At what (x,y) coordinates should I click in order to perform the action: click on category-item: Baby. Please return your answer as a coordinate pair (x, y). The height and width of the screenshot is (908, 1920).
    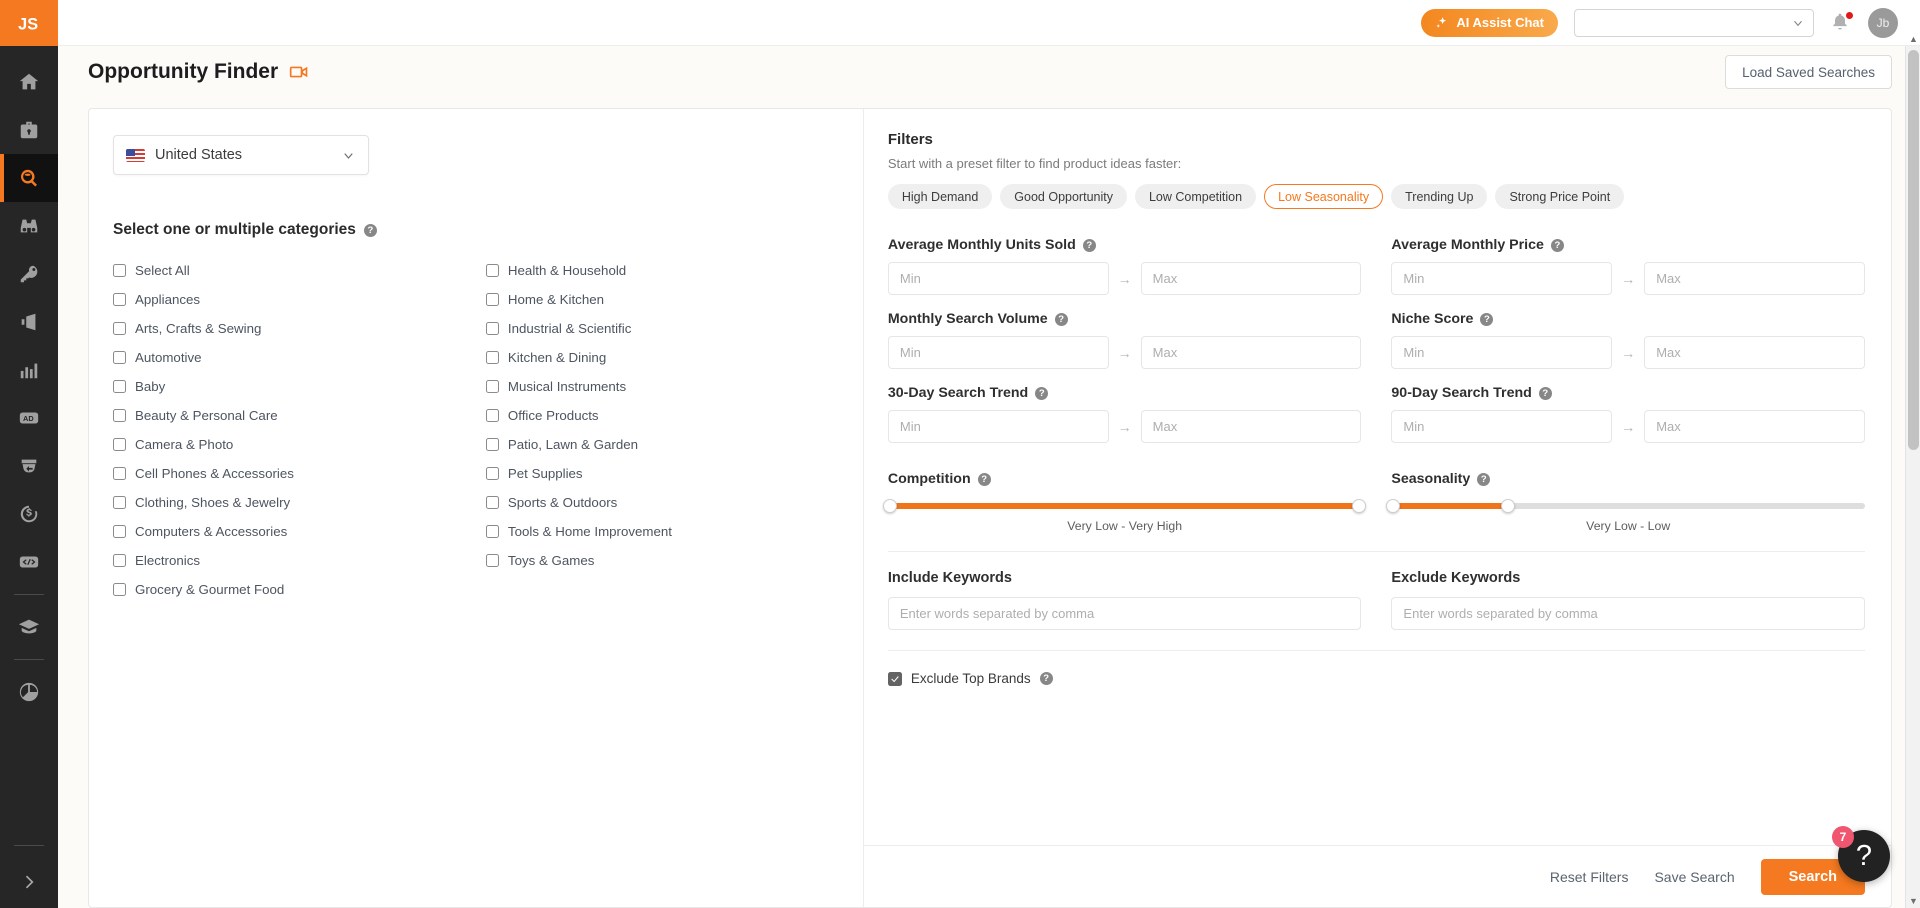
    Looking at the image, I should click on (289, 386).